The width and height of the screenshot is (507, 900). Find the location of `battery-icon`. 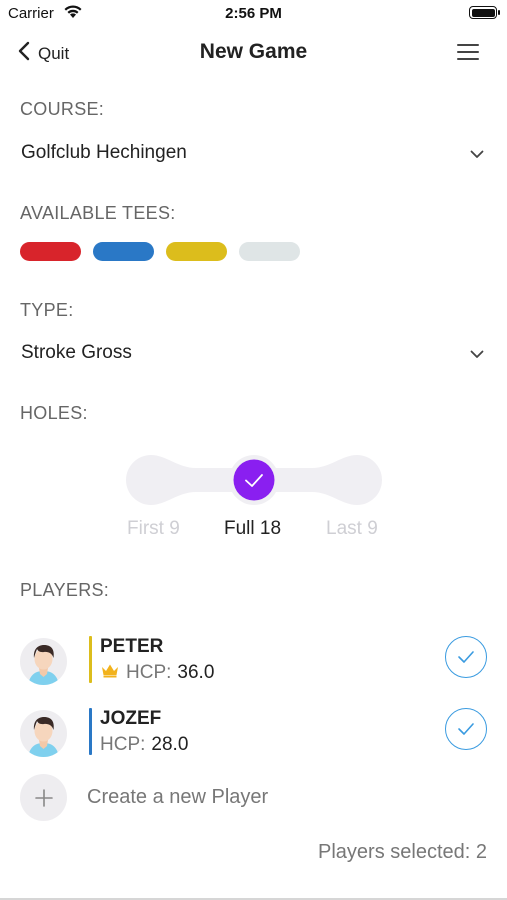

battery-icon is located at coordinates (484, 12).